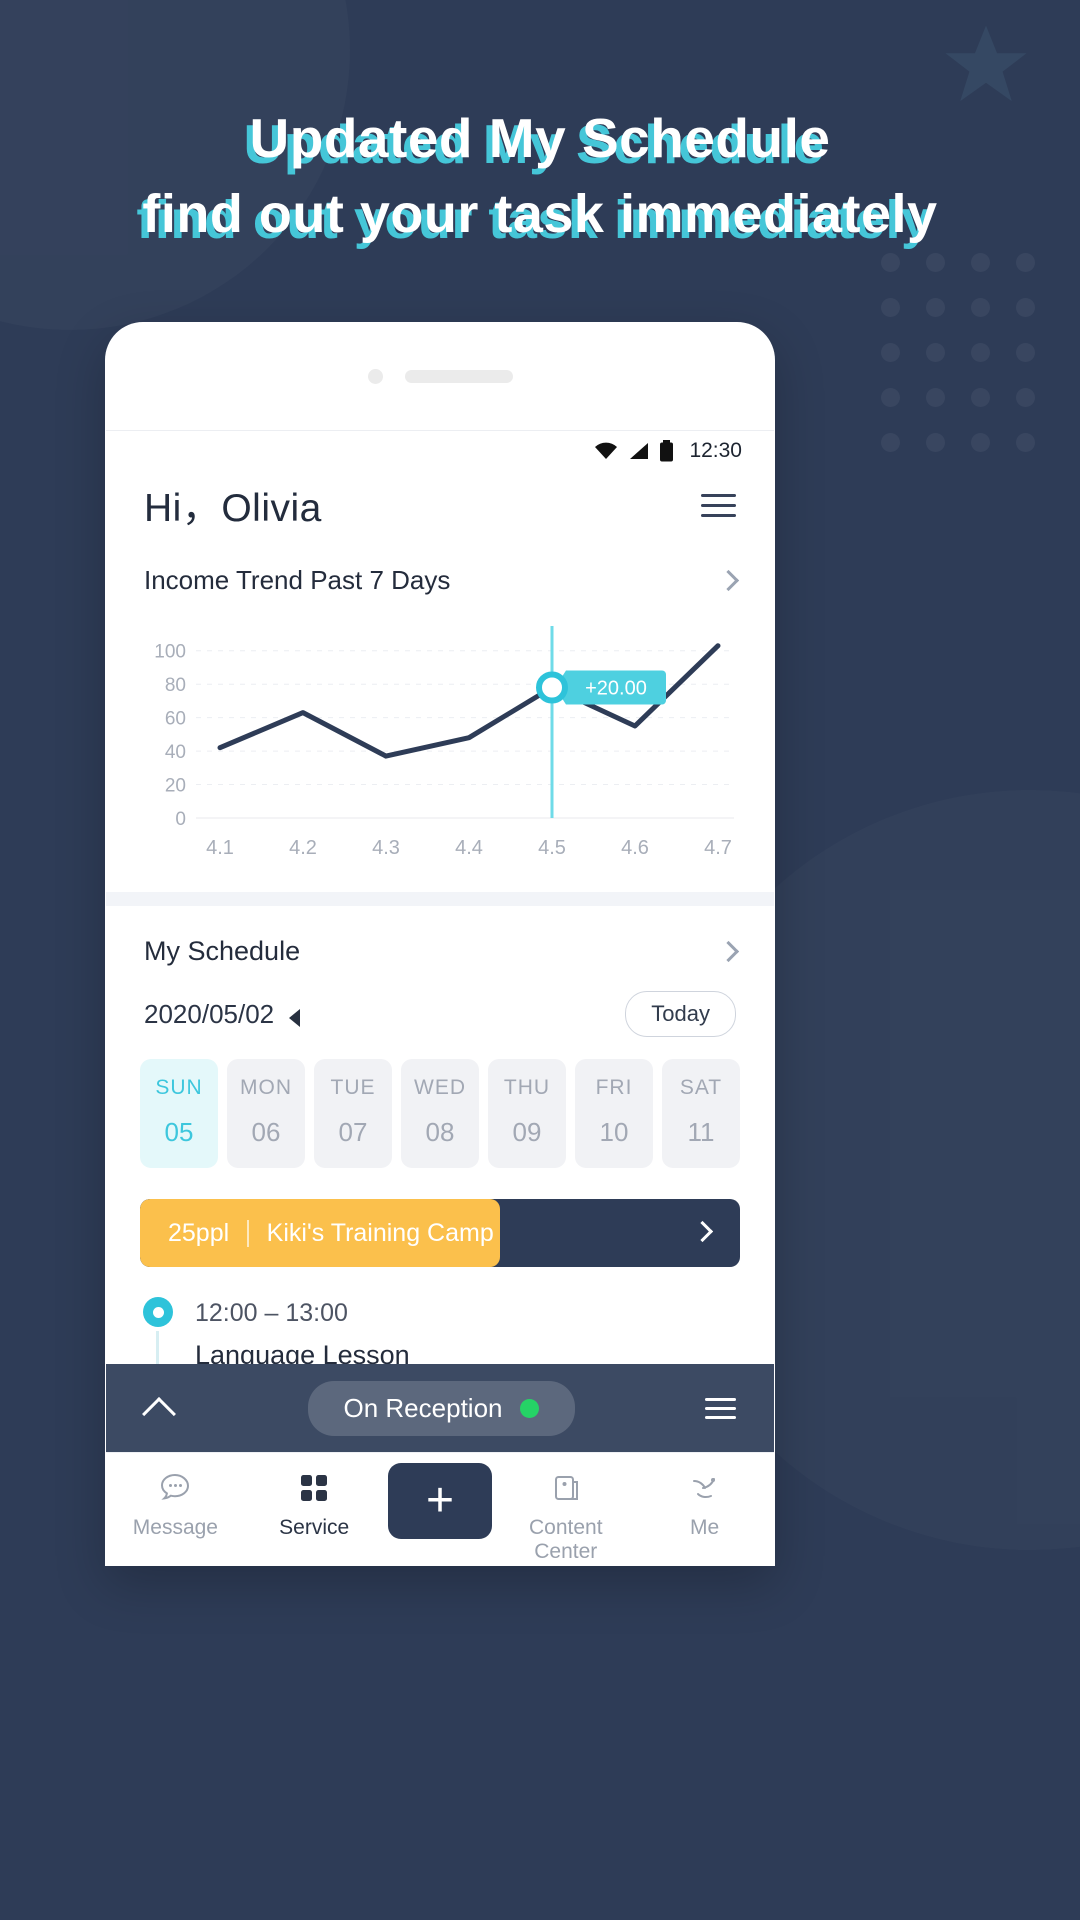 The width and height of the screenshot is (1080, 1920). Describe the element at coordinates (353, 1113) in the screenshot. I see `day-cell-tue: TUE 07` at that location.